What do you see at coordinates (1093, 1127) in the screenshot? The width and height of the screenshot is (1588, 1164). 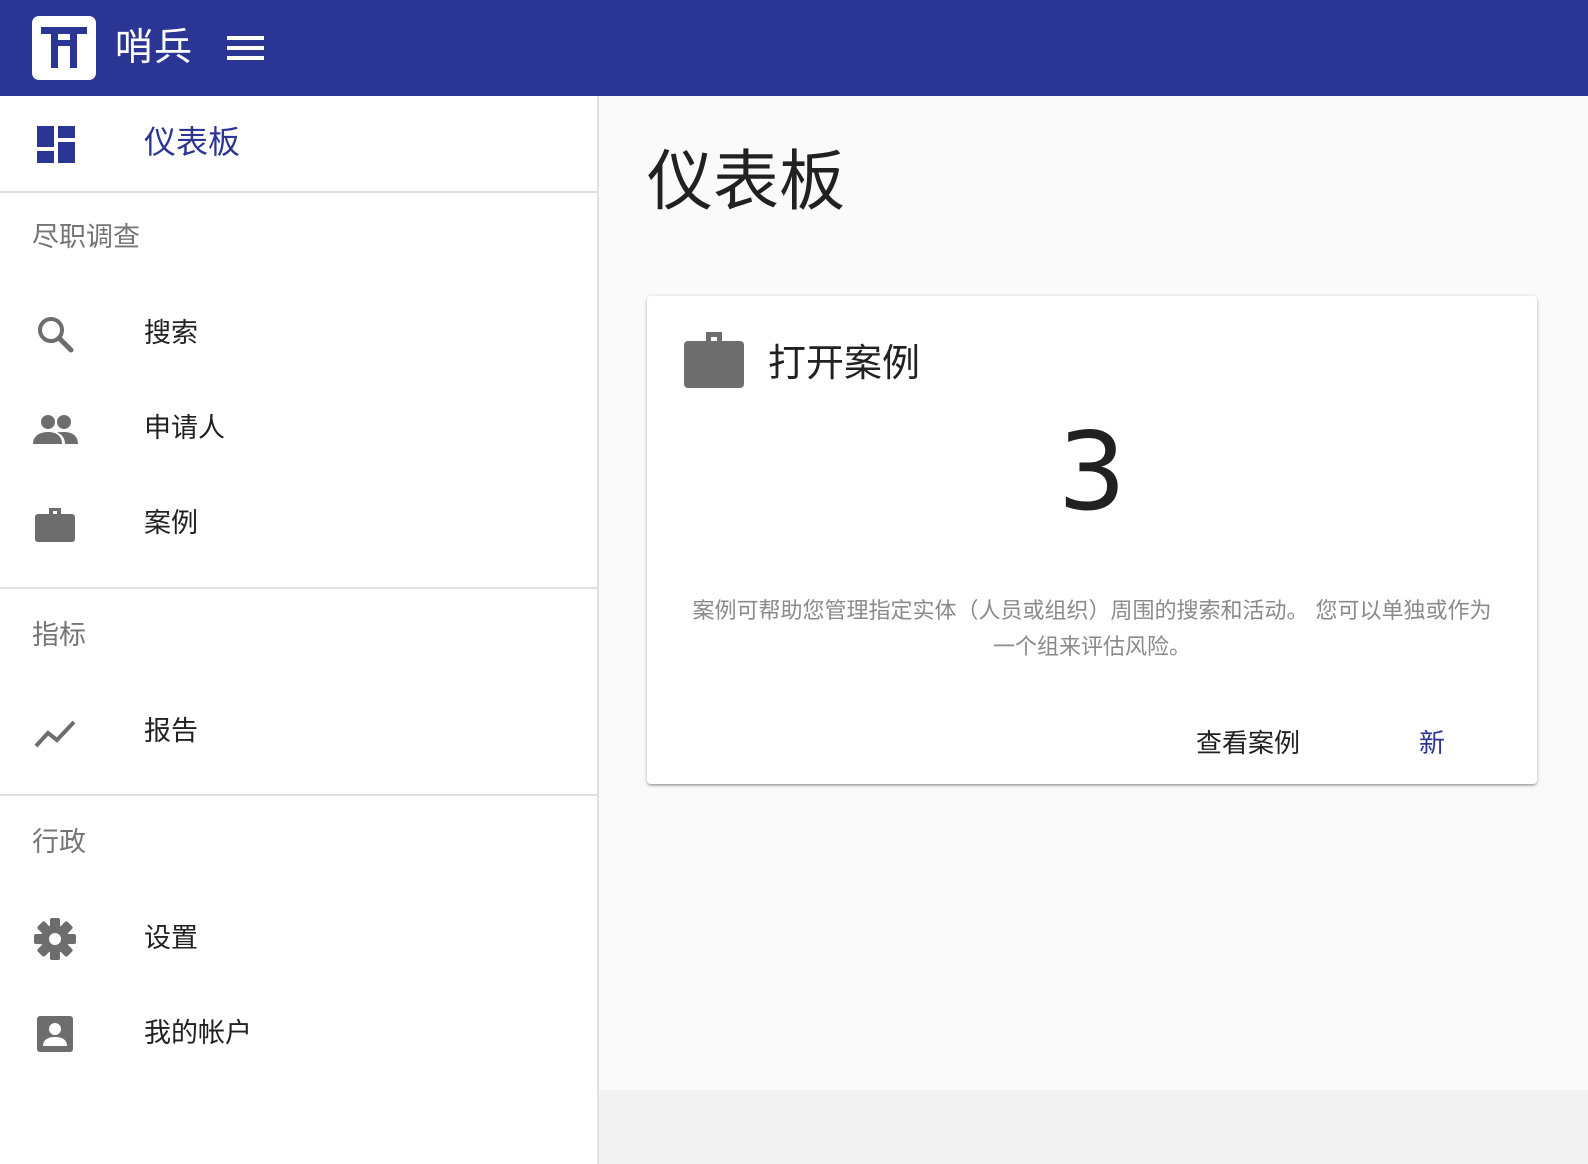 I see `main-bottom-area` at bounding box center [1093, 1127].